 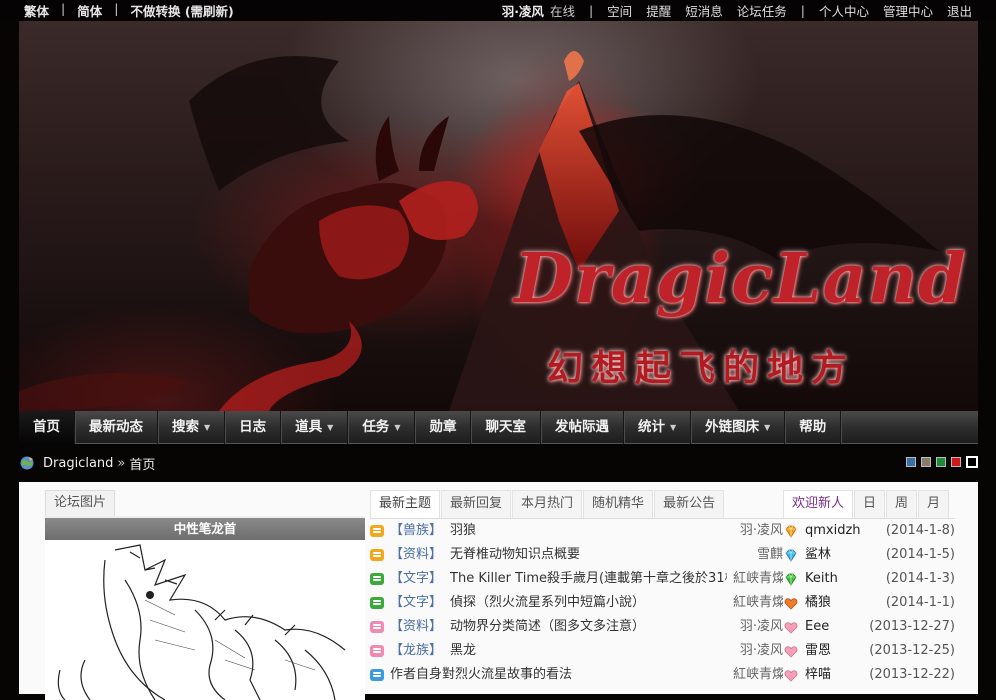 I want to click on thread-row: 【兽族】 羽狼 羽·凌风, so click(x=576, y=531).